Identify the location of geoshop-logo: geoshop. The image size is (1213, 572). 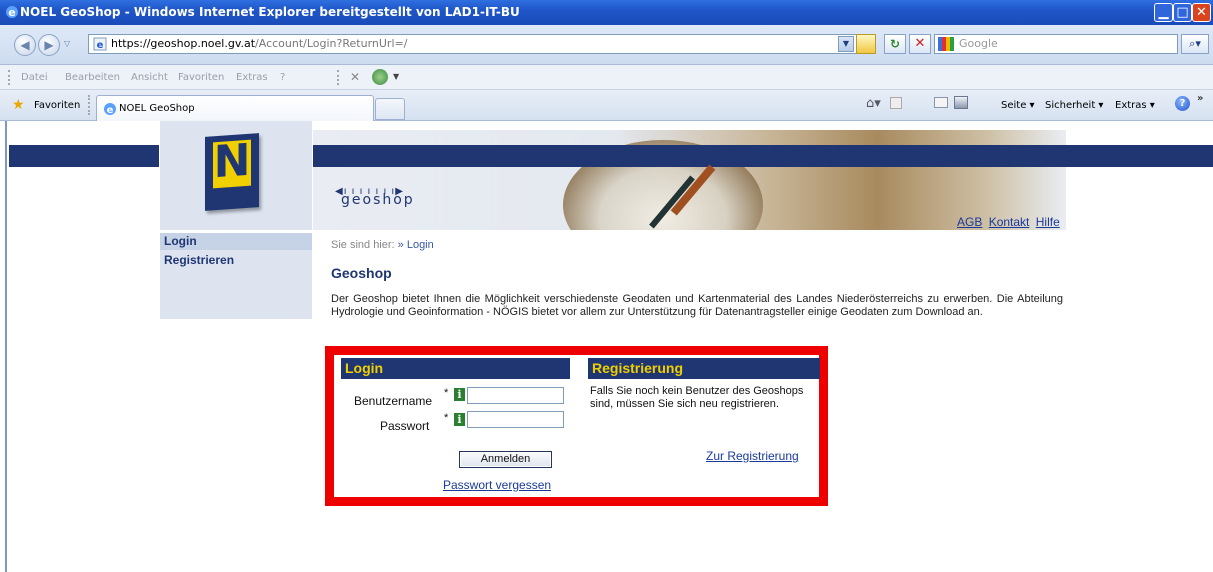
(378, 200).